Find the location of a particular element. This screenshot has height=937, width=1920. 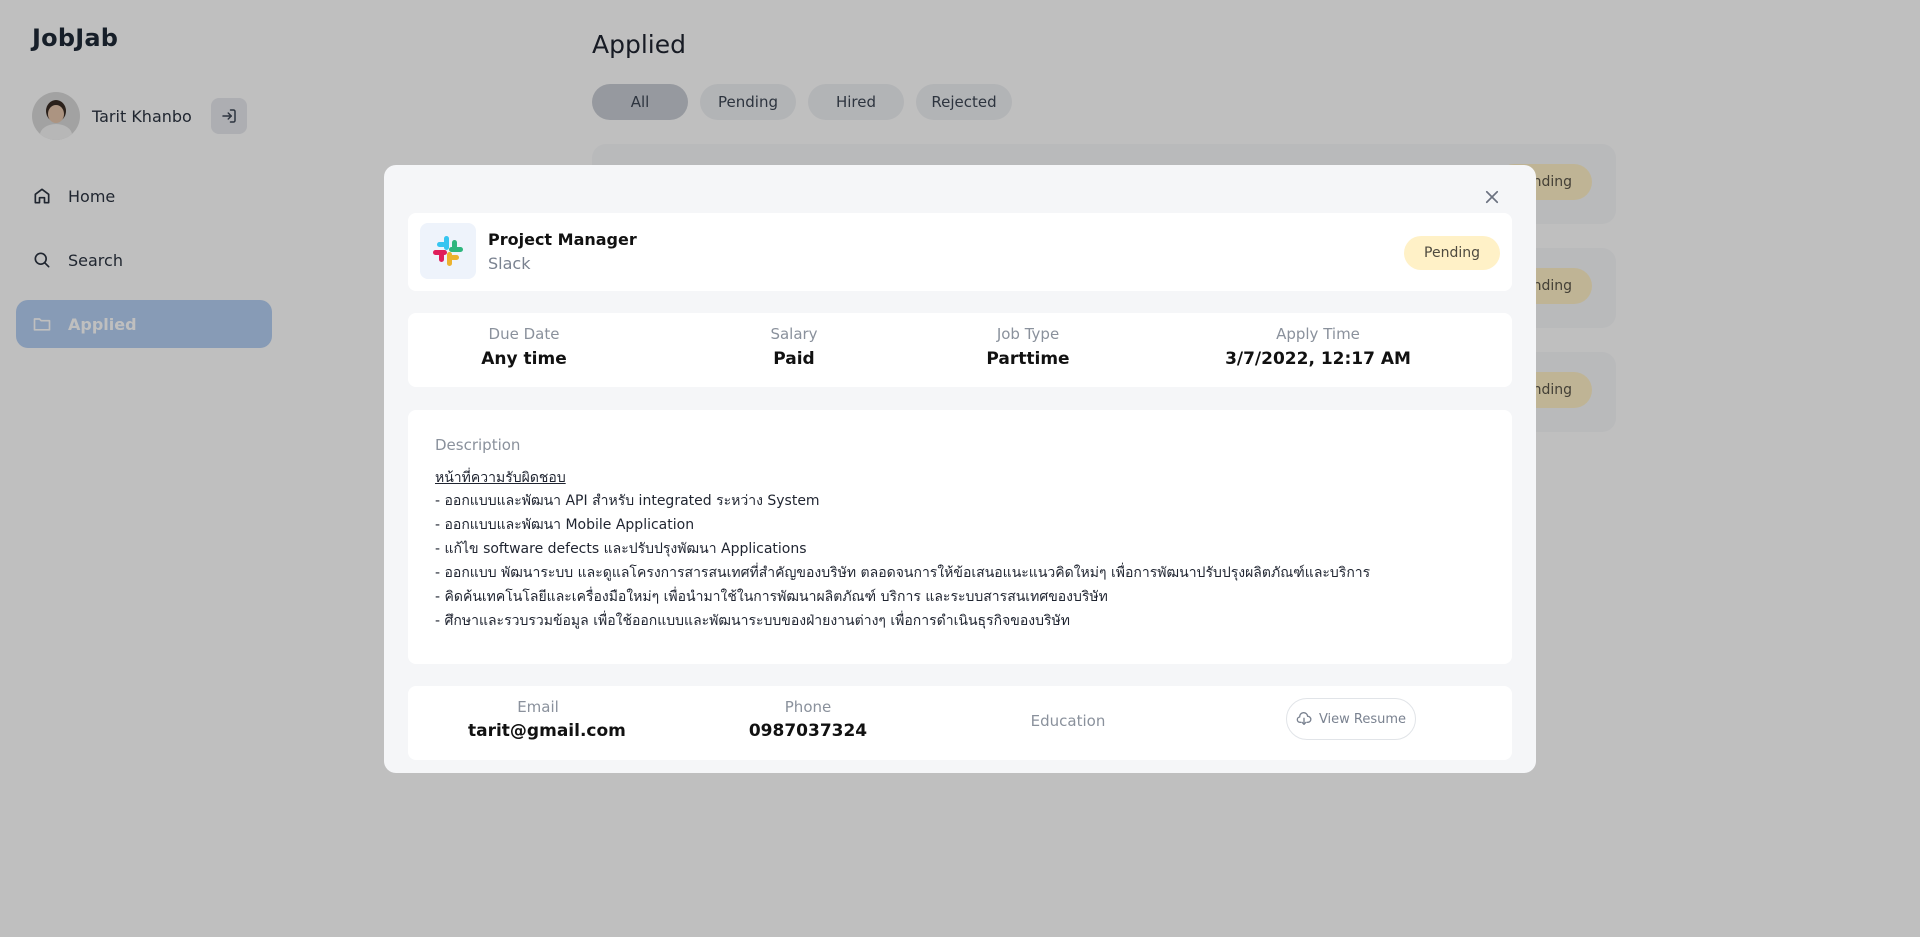

job-type: Job Type Parttime is located at coordinates (1028, 347).